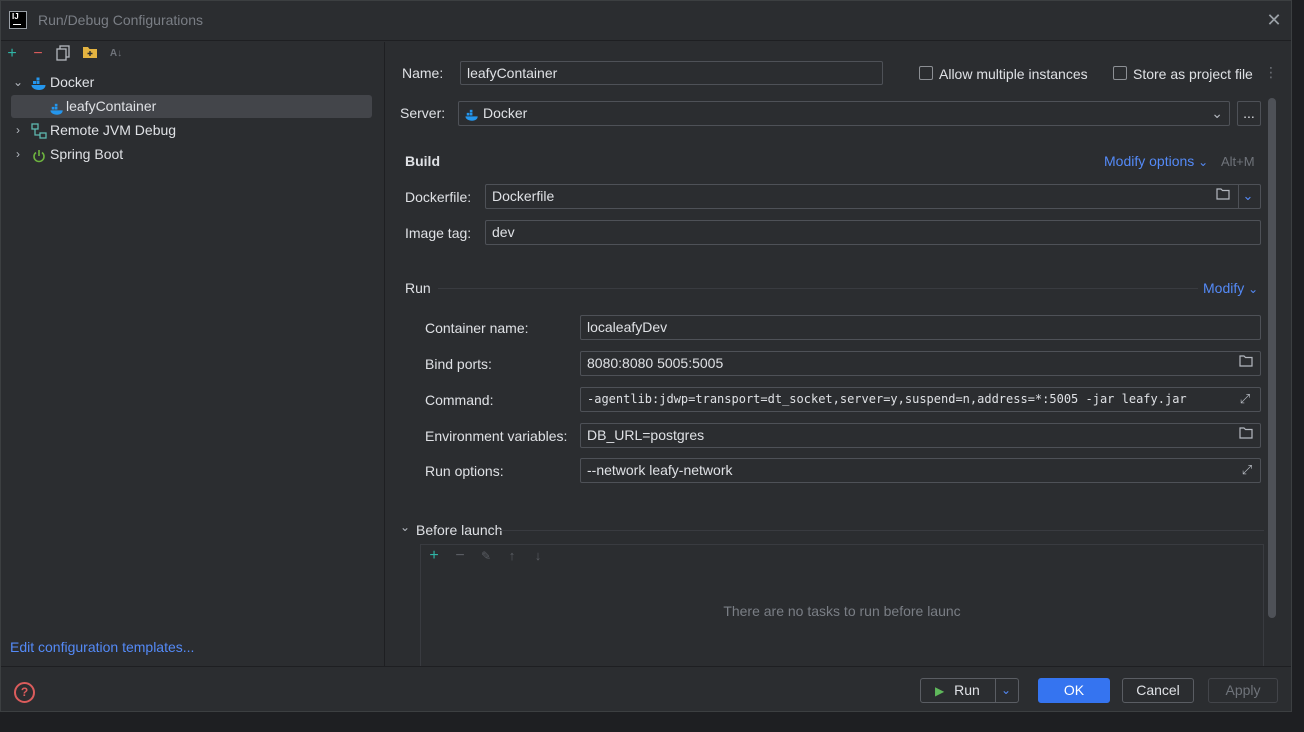  What do you see at coordinates (842, 611) in the screenshot?
I see `no-tasks-message: There are no tasks to run before launc` at bounding box center [842, 611].